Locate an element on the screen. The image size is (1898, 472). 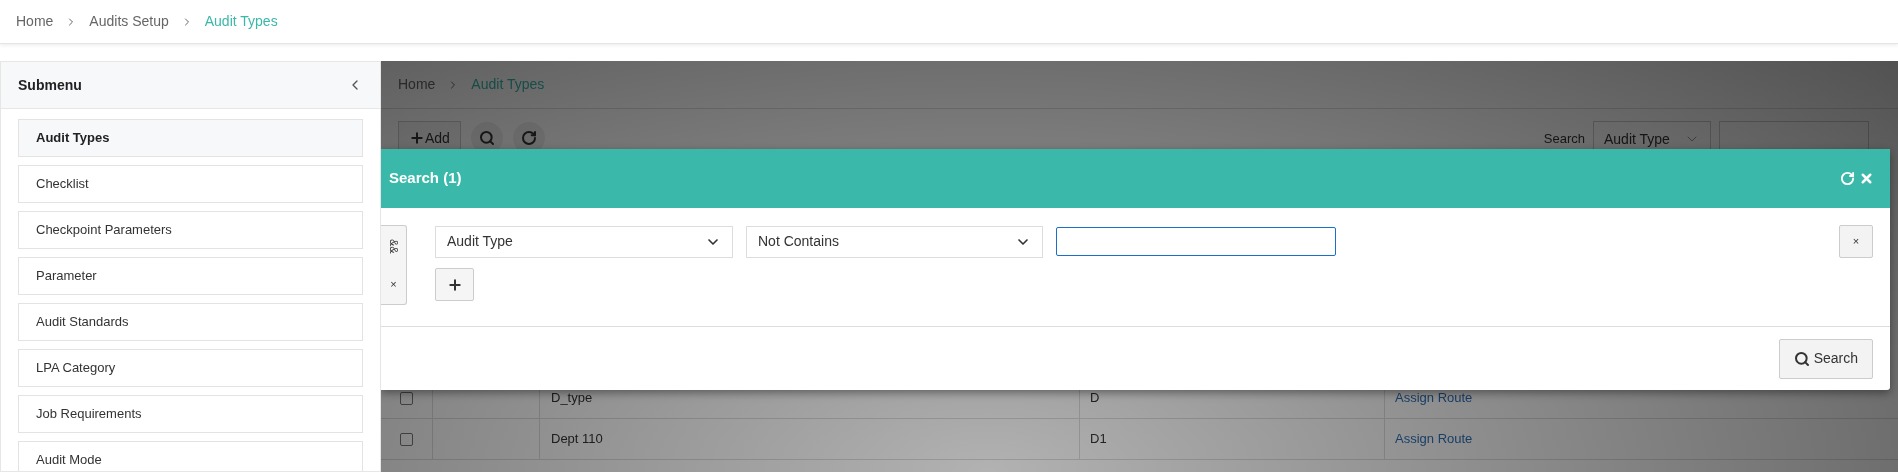
submenu-item: Parameter is located at coordinates (190, 276).